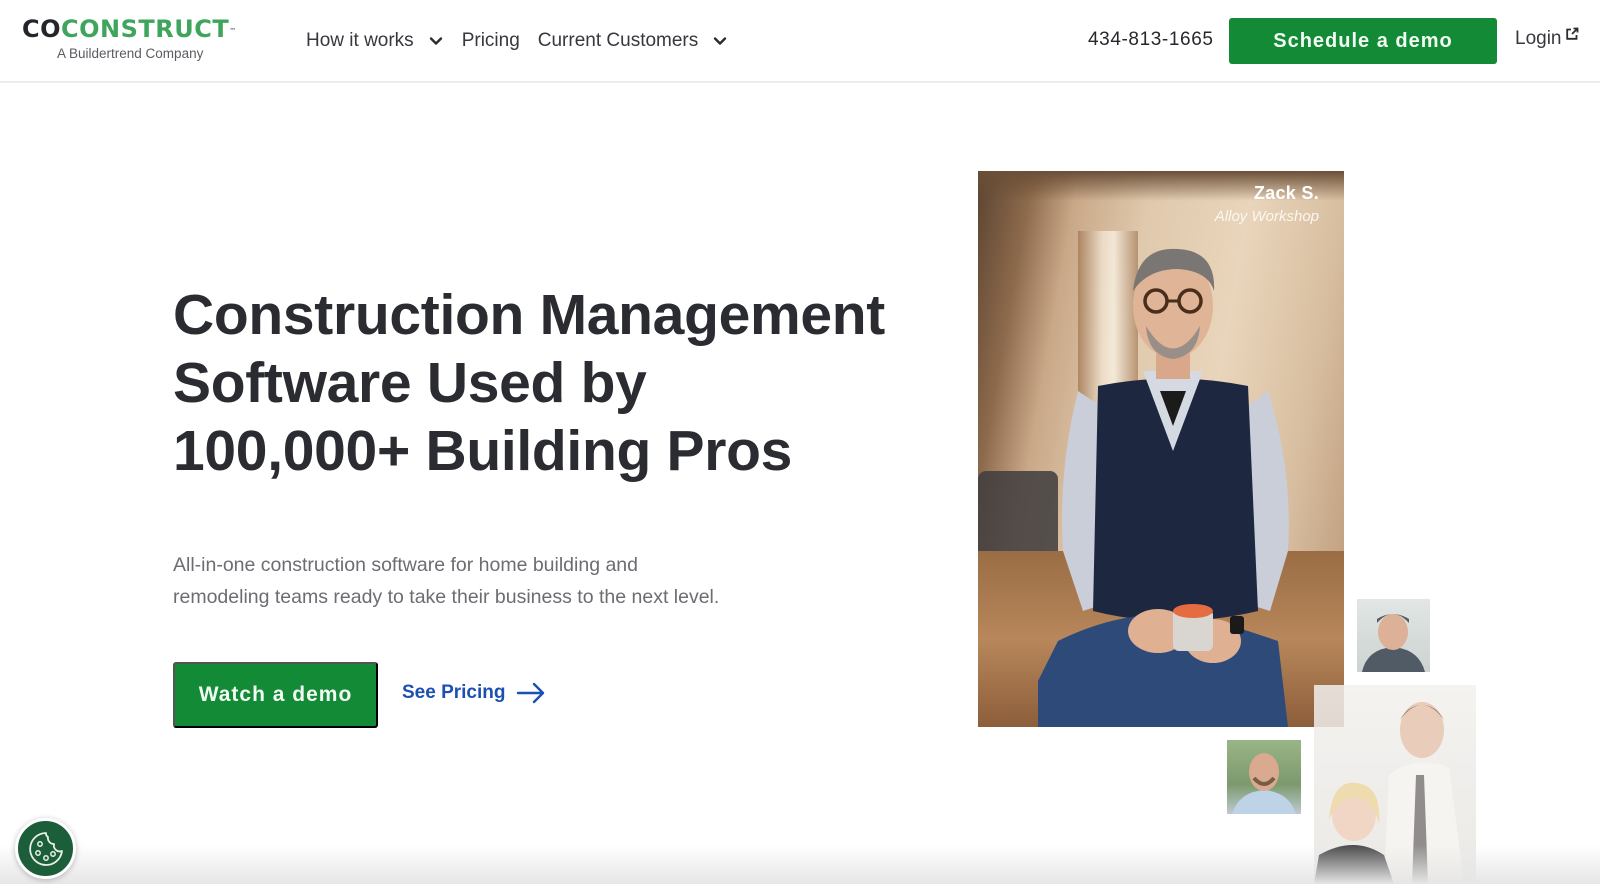 The image size is (1600, 884). Describe the element at coordinates (275, 695) in the screenshot. I see `watch-demo-button: Watch a demo` at that location.